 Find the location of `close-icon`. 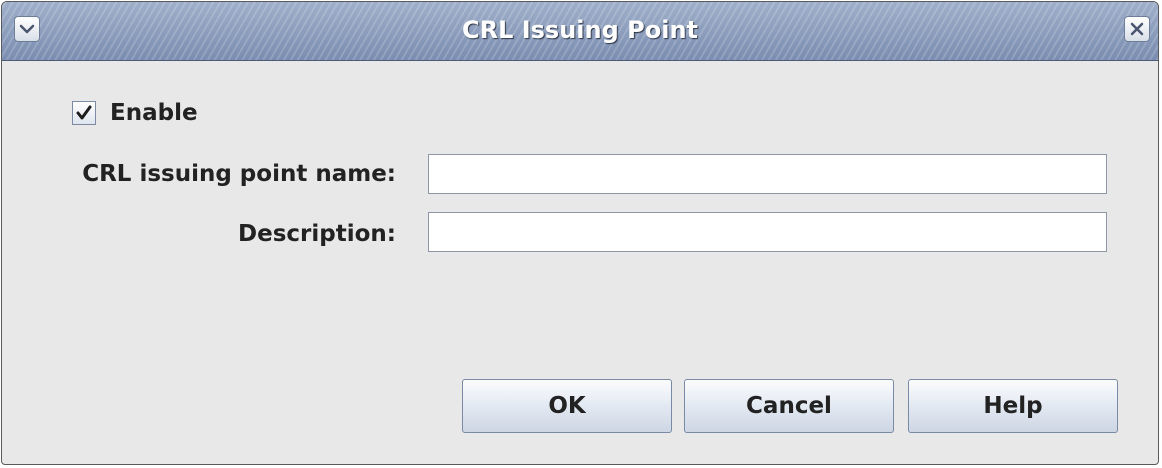

close-icon is located at coordinates (1137, 29).